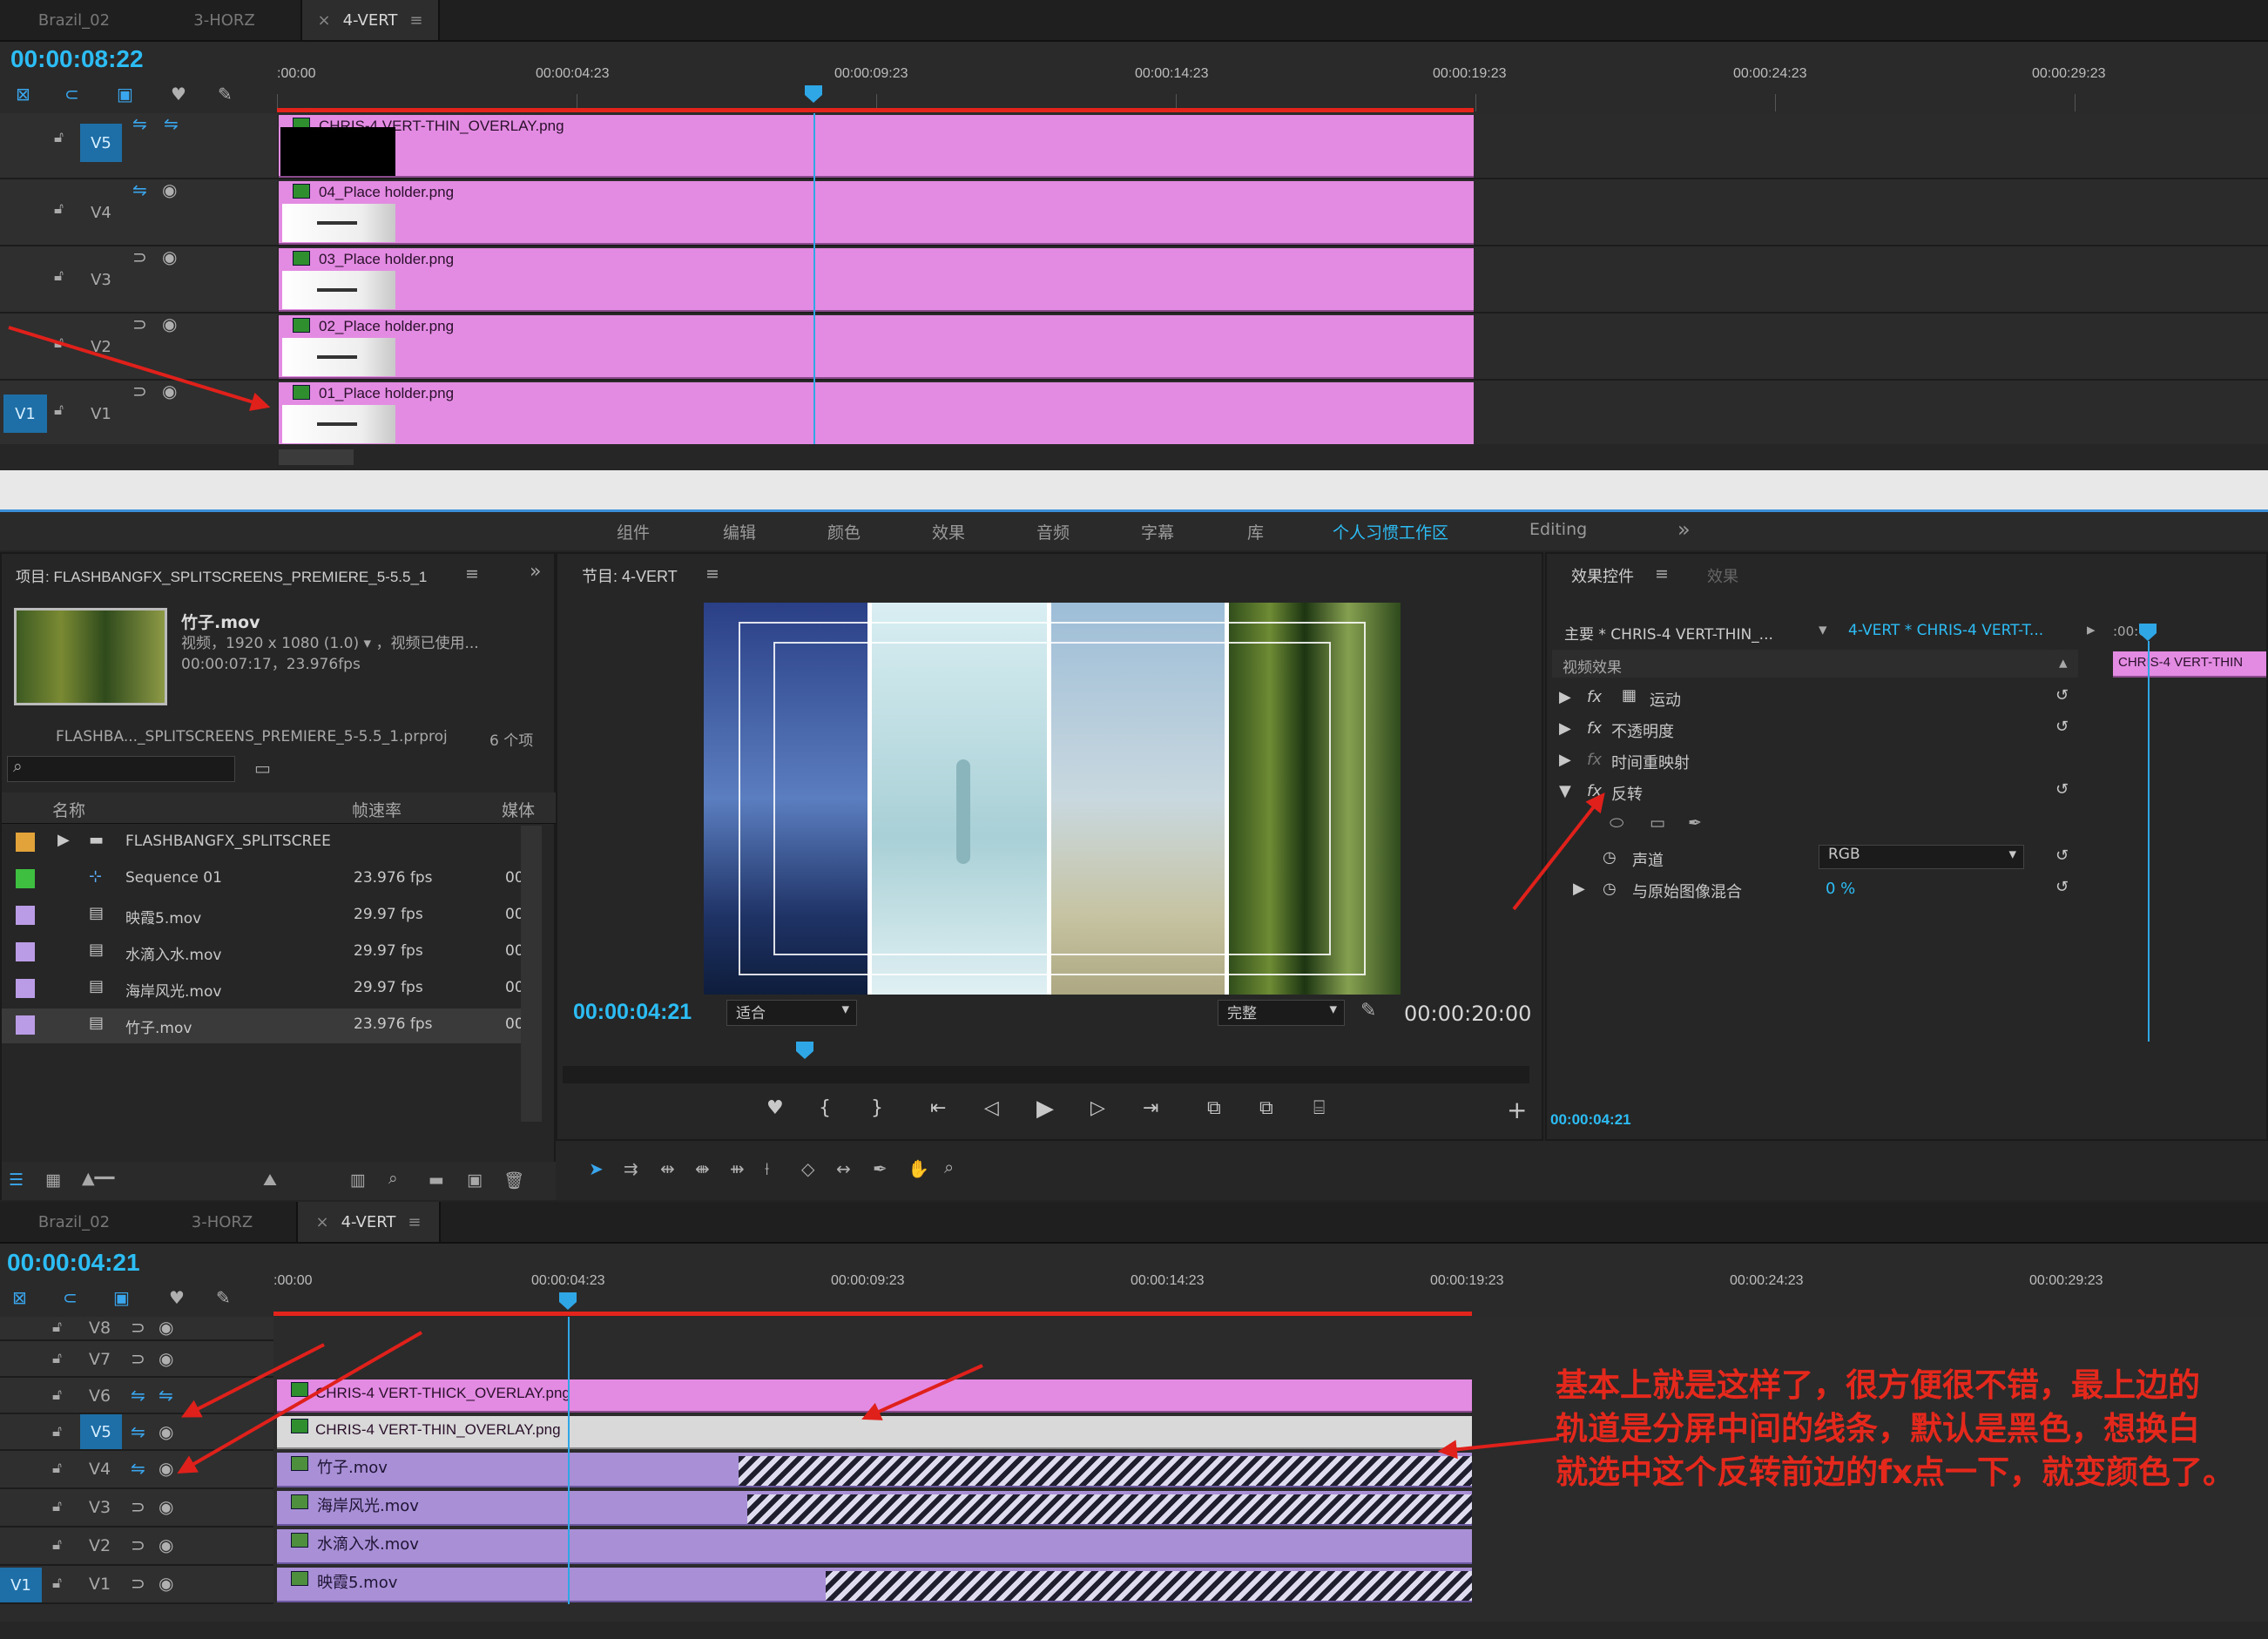 The image size is (2268, 1639). Describe the element at coordinates (377, 809) in the screenshot. I see `column-frame-rate: 帧速率` at that location.